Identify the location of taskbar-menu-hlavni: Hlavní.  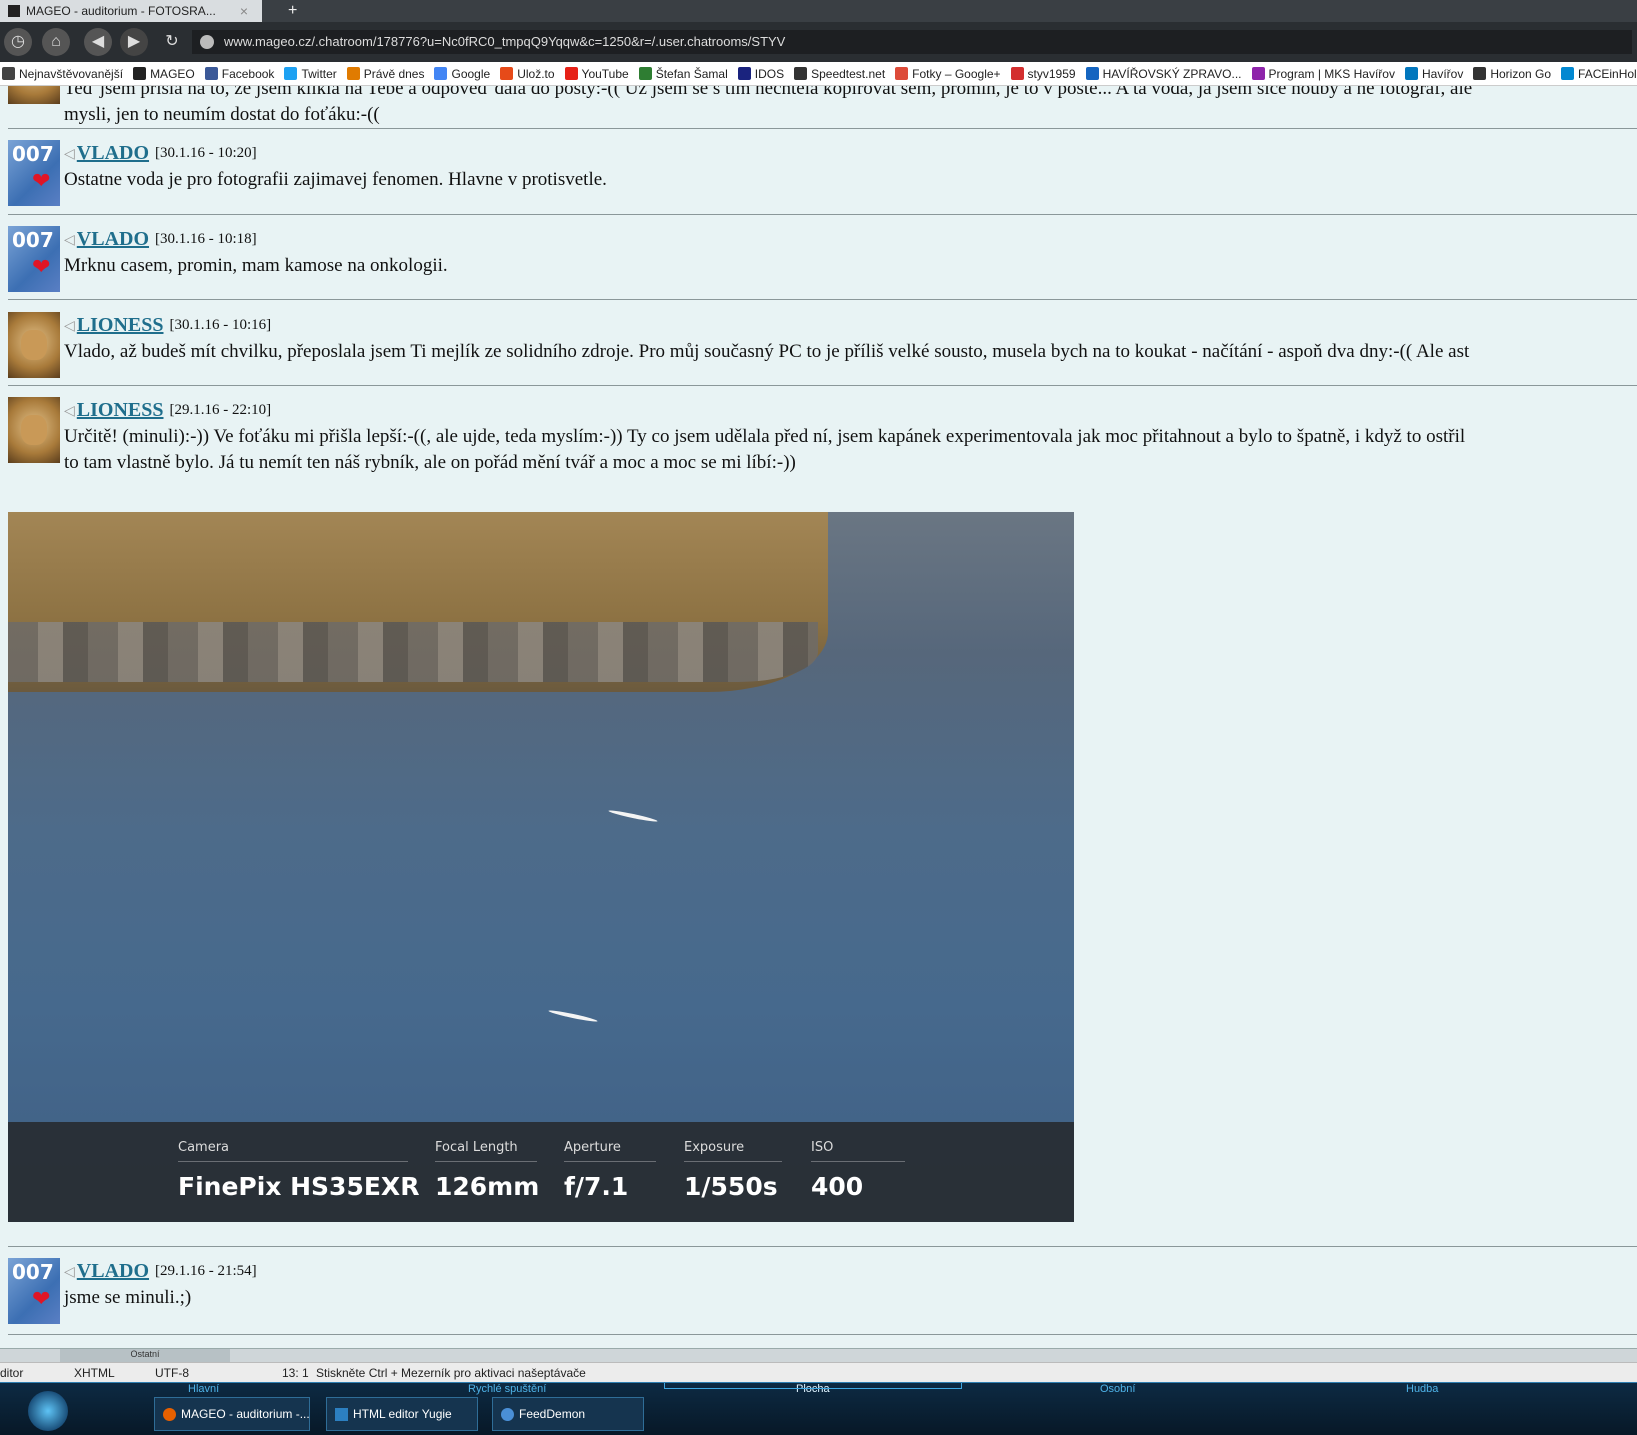
(203, 1389).